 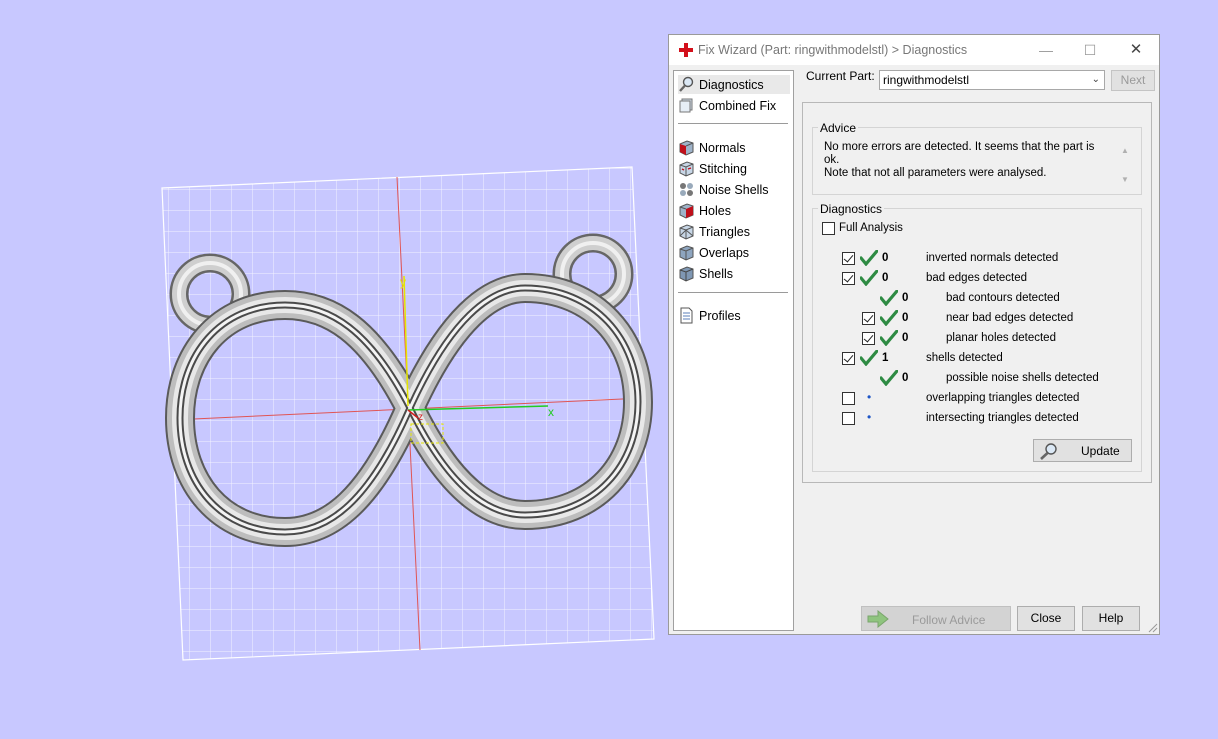 I want to click on arrow-right-icon, so click(x=878, y=619).